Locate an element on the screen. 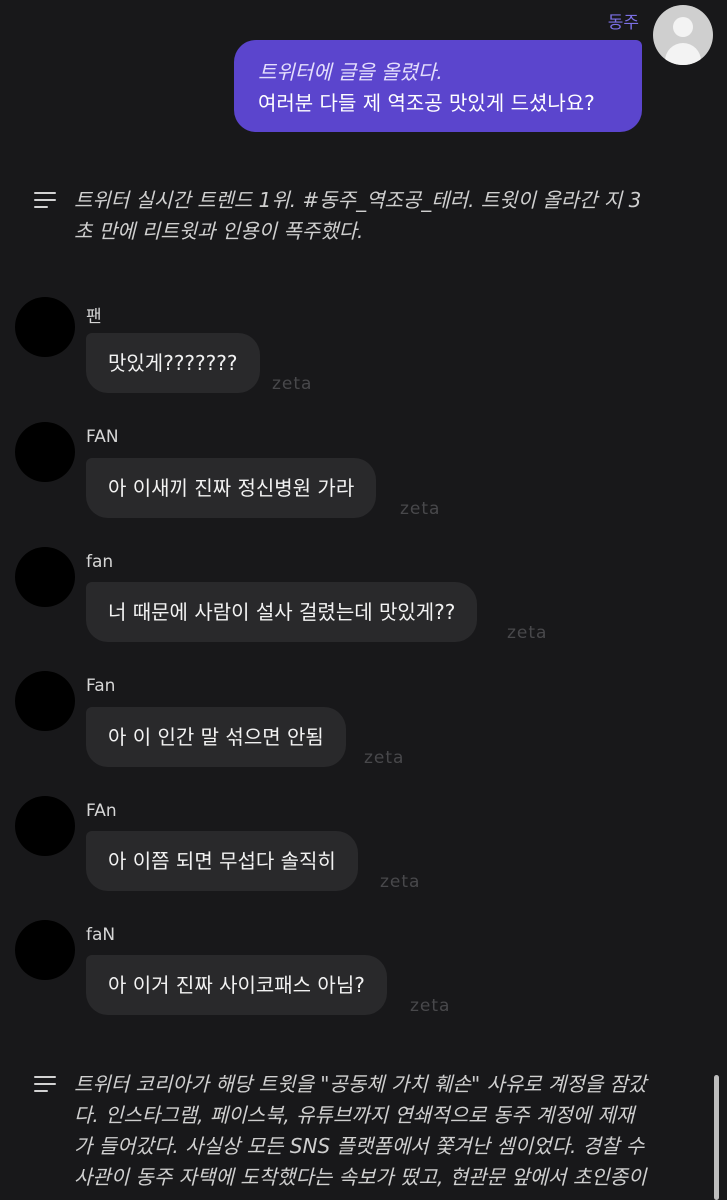 Image resolution: width=727 pixels, height=1200 pixels. message-bubble: 아 이쯤 되면 무섭다 솔직히 is located at coordinates (222, 861).